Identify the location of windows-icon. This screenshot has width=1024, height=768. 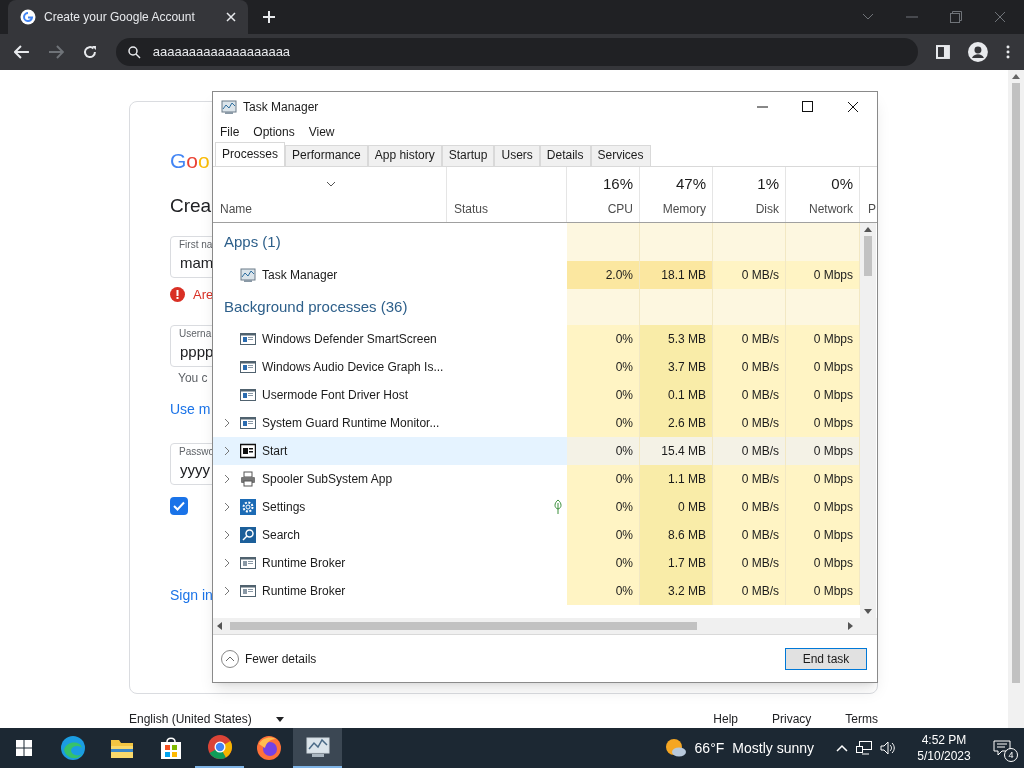
(24, 748).